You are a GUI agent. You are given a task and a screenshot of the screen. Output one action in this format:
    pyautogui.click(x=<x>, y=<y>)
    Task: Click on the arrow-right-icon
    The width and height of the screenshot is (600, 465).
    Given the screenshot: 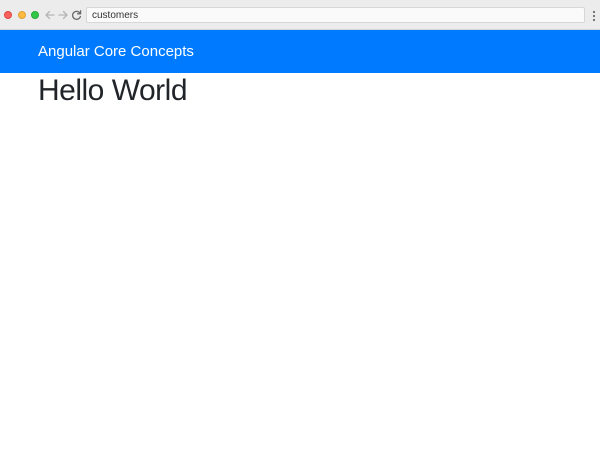 What is the action you would take?
    pyautogui.click(x=62, y=15)
    